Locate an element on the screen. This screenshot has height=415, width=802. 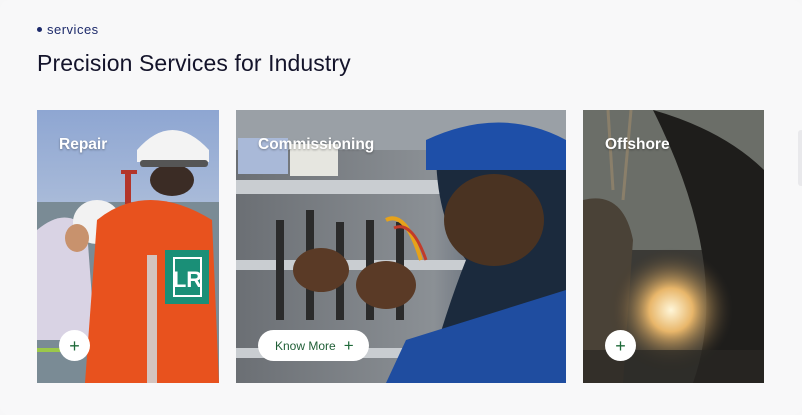
card-label: Repair is located at coordinates (83, 144).